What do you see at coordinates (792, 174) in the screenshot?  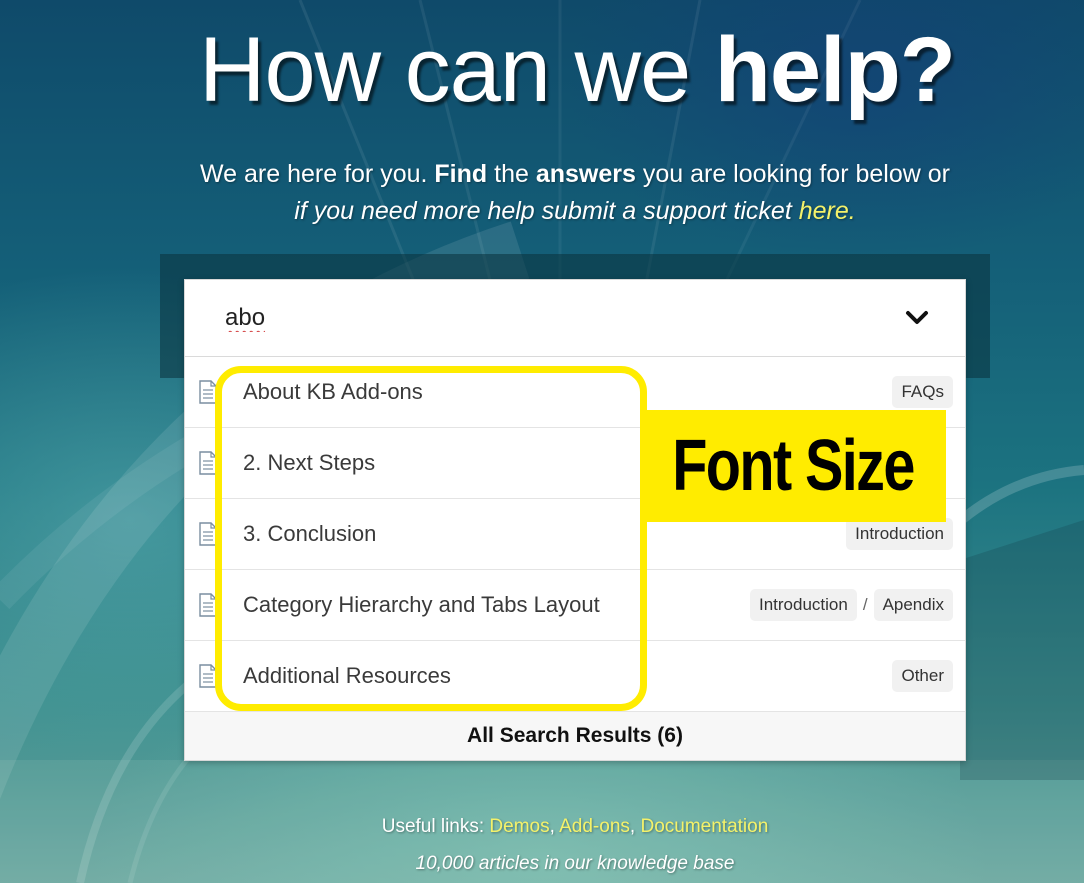 I see `subtitle-text-3: you are looking for below or` at bounding box center [792, 174].